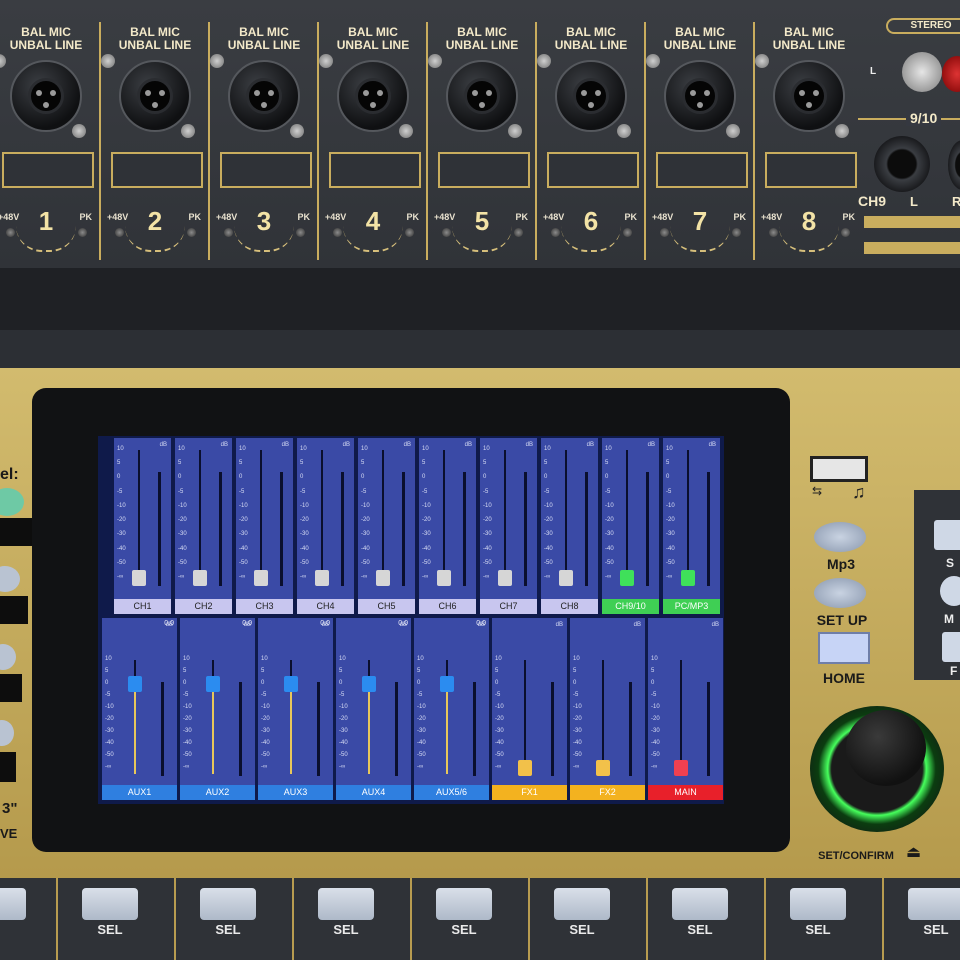 Image resolution: width=960 pixels, height=960 pixels. I want to click on channel-ch8: dB 10 5 0 -5 -10 -20 -30 -40 -50 -∞ CH8, so click(569, 526).